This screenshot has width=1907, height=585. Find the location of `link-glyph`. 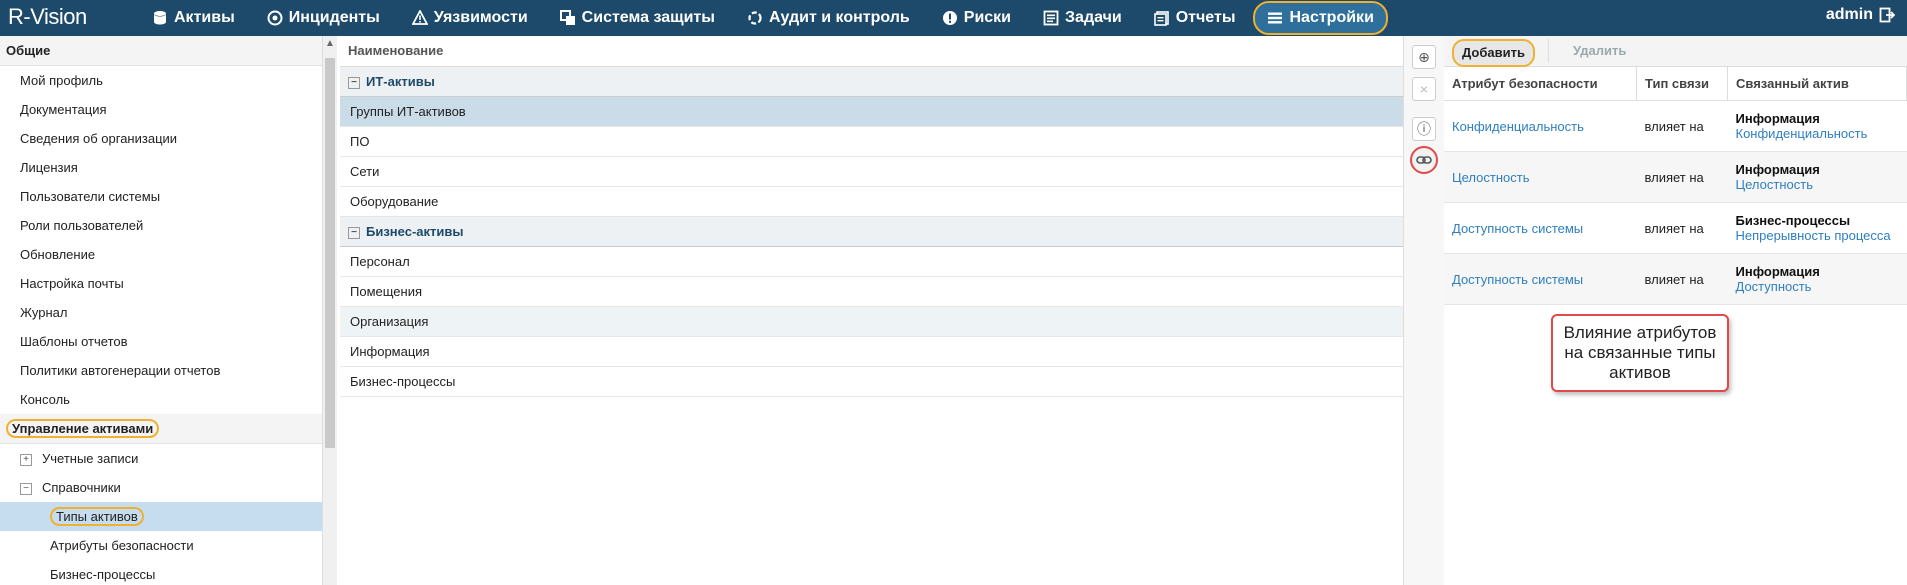

link-glyph is located at coordinates (1424, 160).